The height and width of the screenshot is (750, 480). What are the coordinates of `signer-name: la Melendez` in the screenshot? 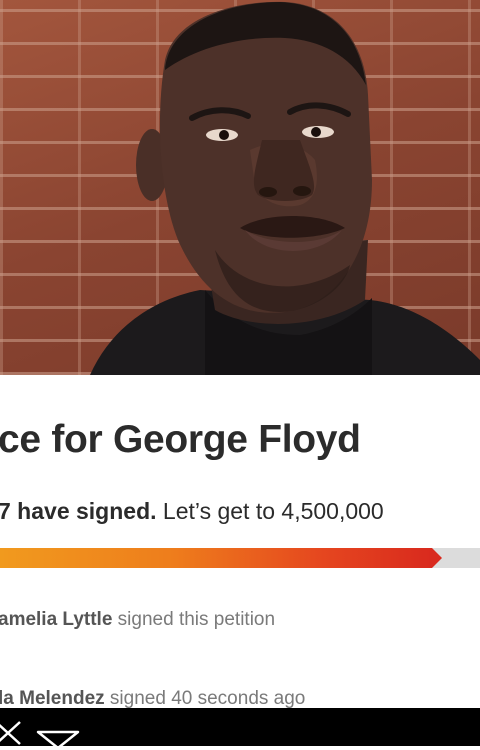 It's located at (52, 698).